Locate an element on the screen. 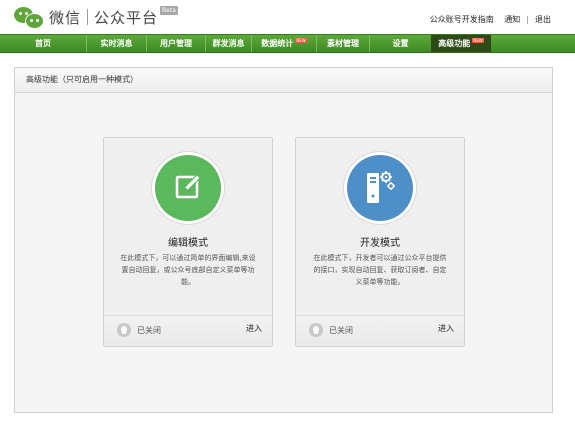 This screenshot has height=422, width=575. card-title: 开发模式 is located at coordinates (380, 243).